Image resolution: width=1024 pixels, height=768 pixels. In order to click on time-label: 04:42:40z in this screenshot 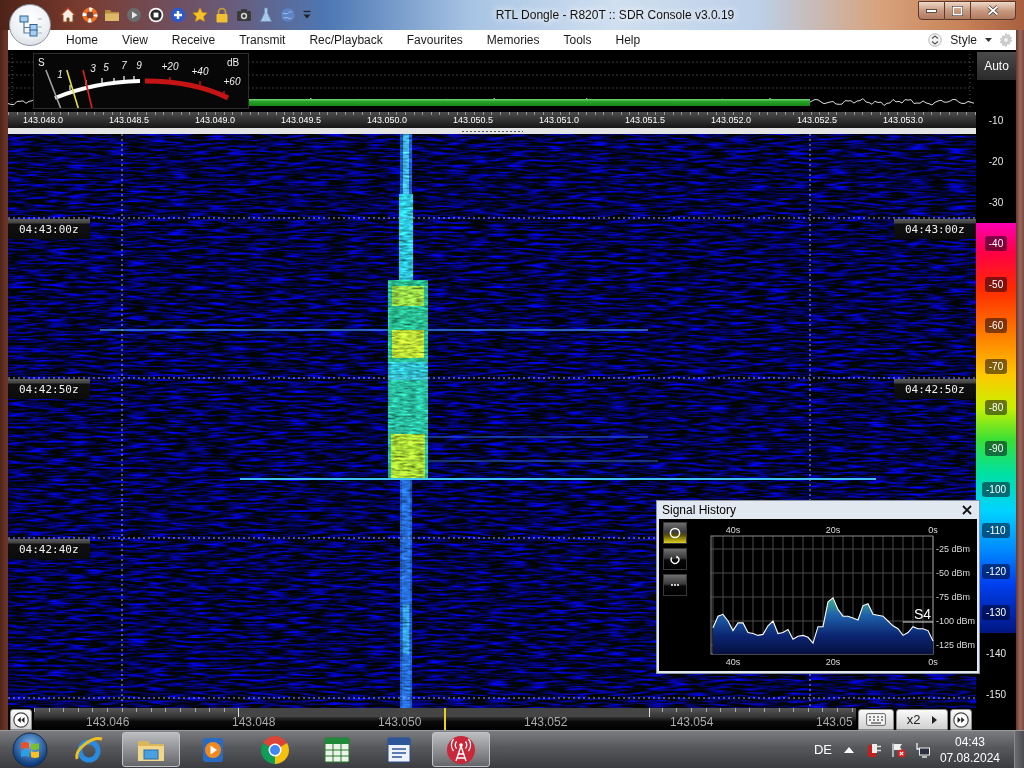, I will do `click(49, 549)`.